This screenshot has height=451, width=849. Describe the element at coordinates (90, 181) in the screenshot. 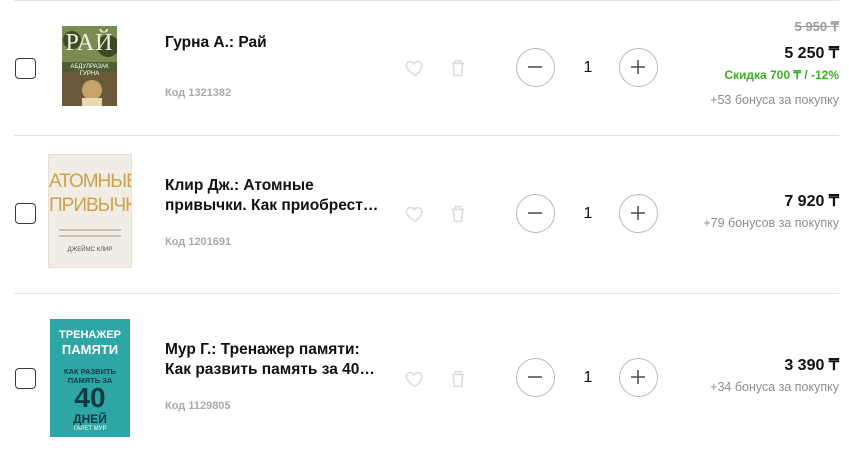

I see `cover-title-line1: АТОМНЫЕ` at that location.